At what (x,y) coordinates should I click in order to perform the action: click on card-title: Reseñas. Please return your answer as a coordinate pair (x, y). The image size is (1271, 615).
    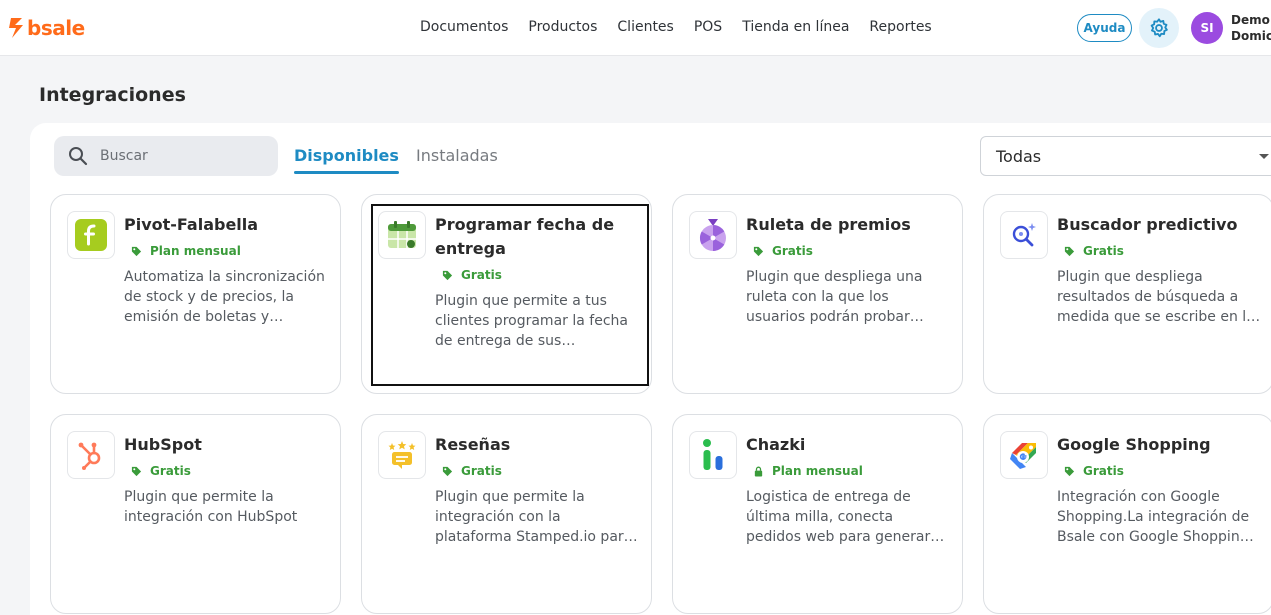
    Looking at the image, I should click on (473, 444).